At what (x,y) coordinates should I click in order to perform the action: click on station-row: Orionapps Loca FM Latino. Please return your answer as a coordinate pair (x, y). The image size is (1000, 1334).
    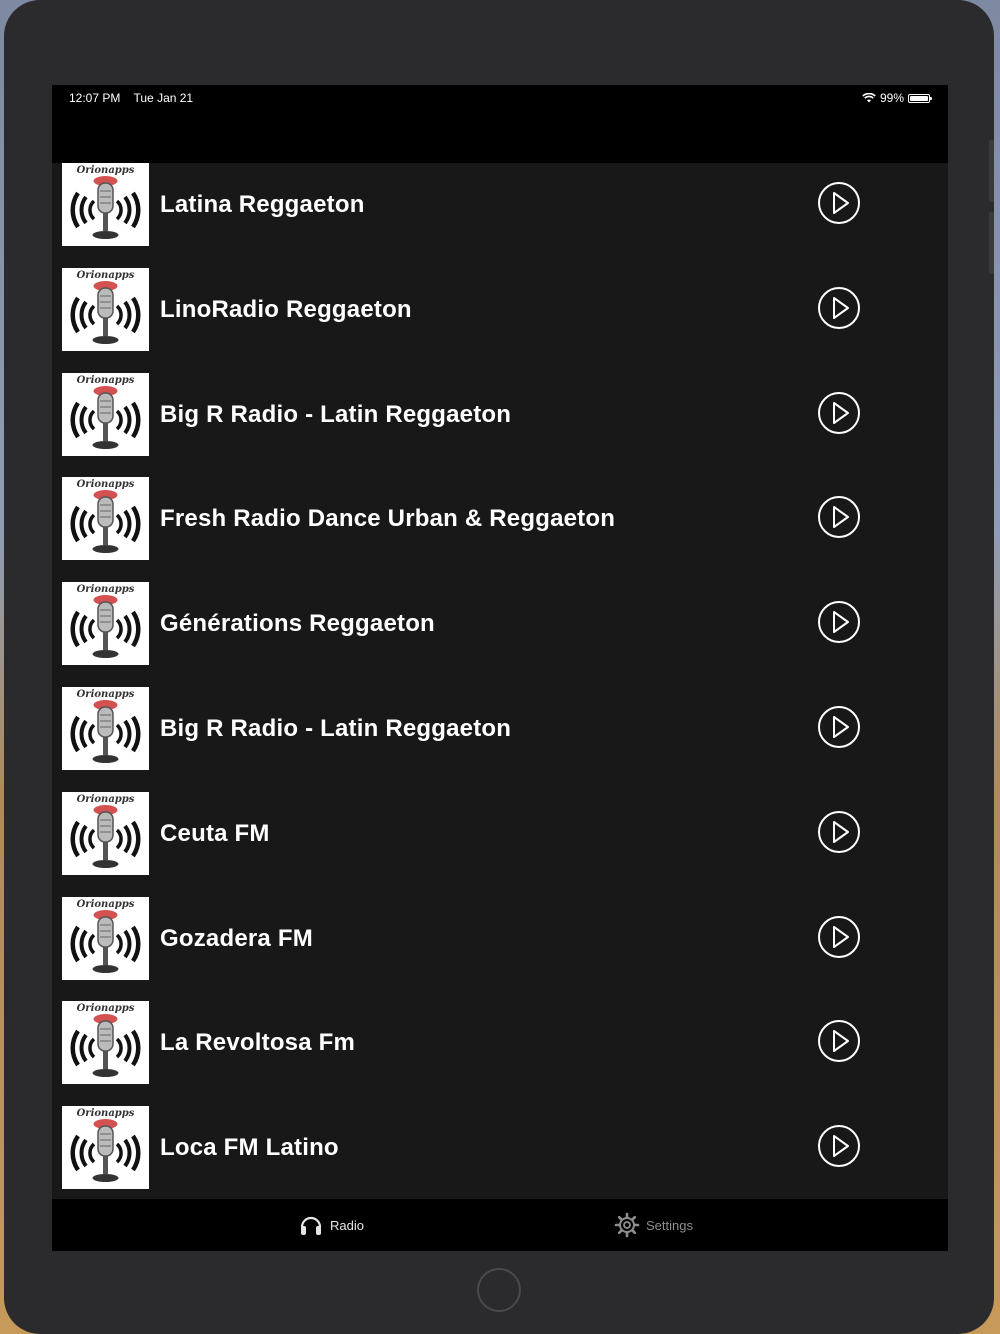
    Looking at the image, I should click on (500, 1158).